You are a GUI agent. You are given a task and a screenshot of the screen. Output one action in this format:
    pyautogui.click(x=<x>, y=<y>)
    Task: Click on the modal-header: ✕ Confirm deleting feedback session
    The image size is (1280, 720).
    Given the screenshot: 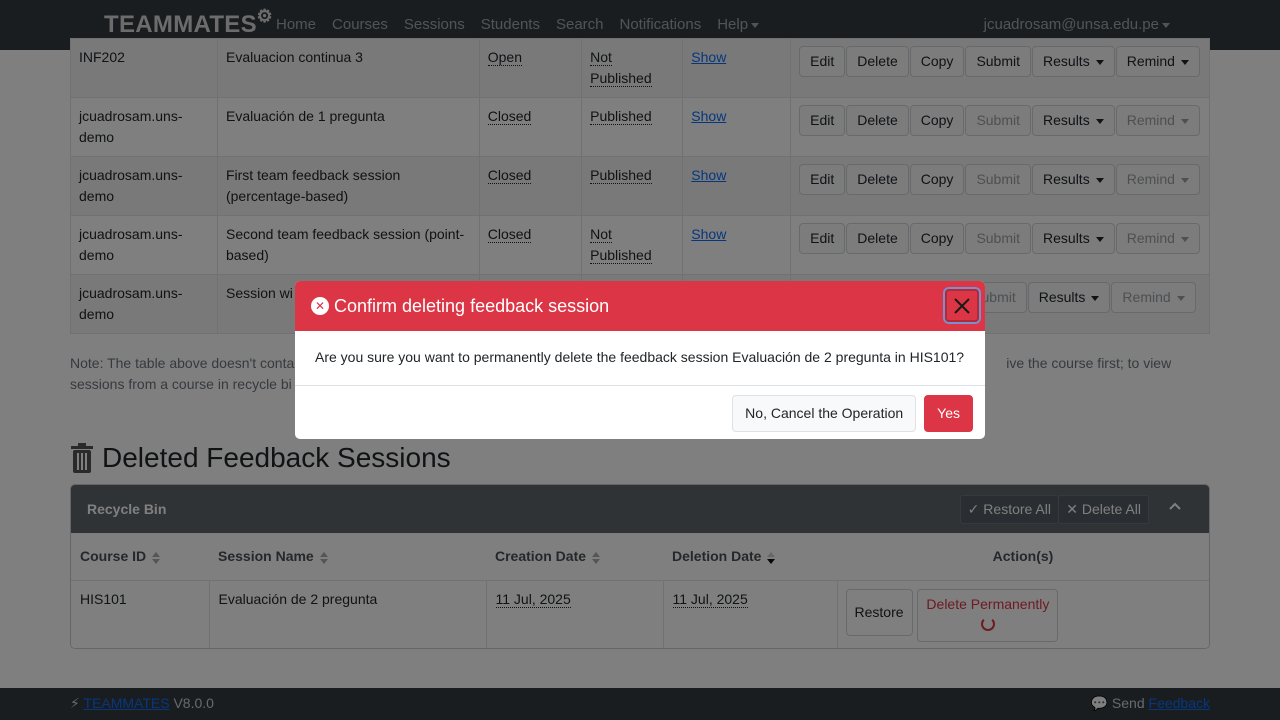 What is the action you would take?
    pyautogui.click(x=640, y=306)
    